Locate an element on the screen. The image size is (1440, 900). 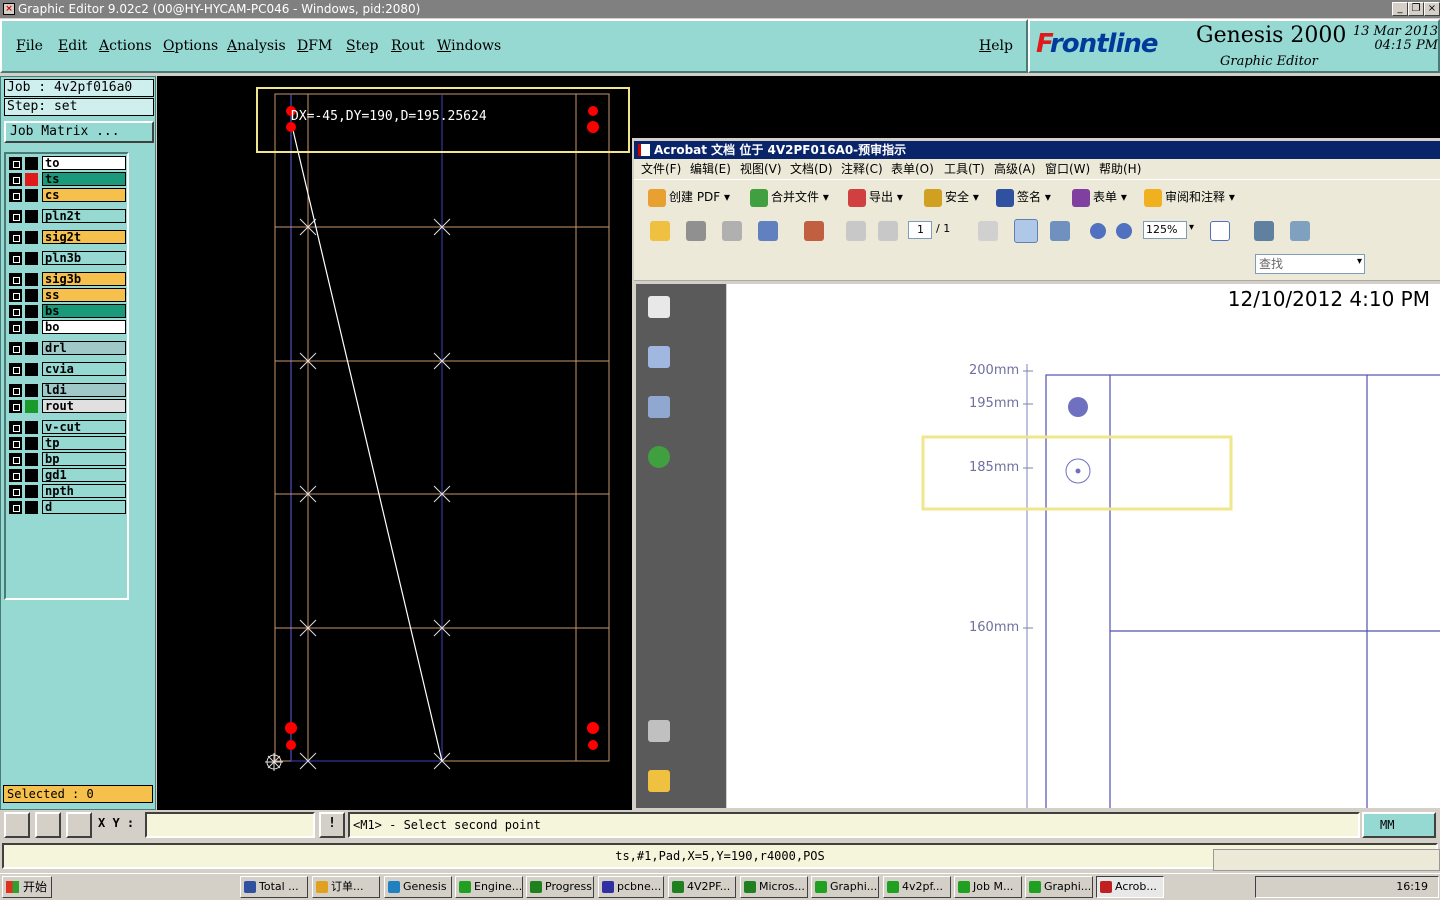
page-number-input: 1 is located at coordinates (920, 230).